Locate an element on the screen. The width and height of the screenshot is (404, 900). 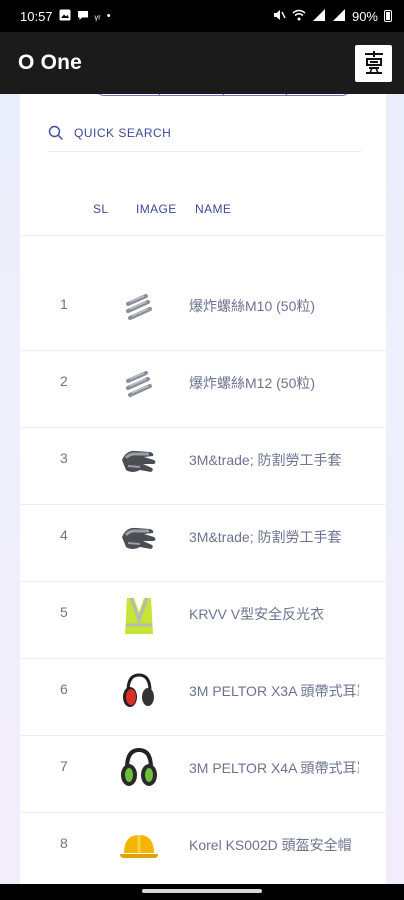
table-header: SL IMAGE NAME is located at coordinates (203, 210).